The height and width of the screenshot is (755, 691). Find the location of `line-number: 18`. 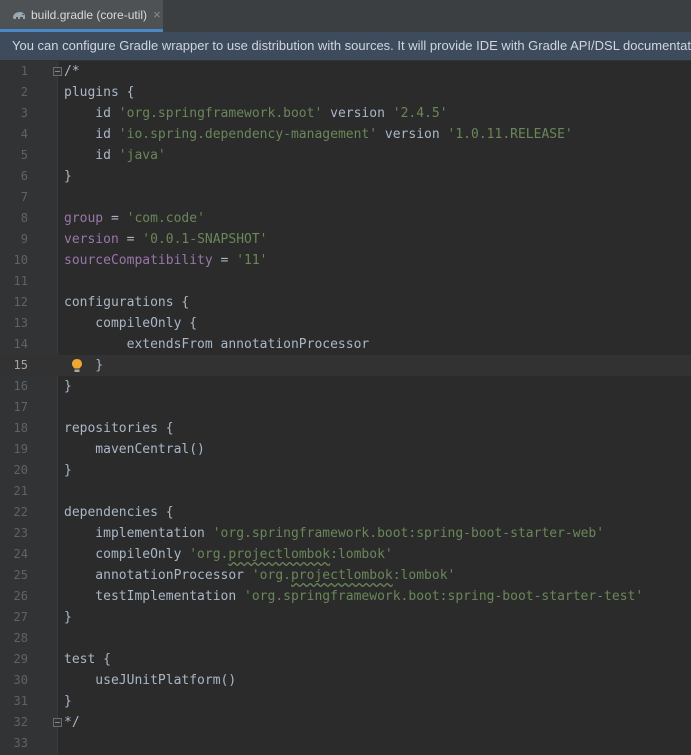

line-number: 18 is located at coordinates (20, 428).